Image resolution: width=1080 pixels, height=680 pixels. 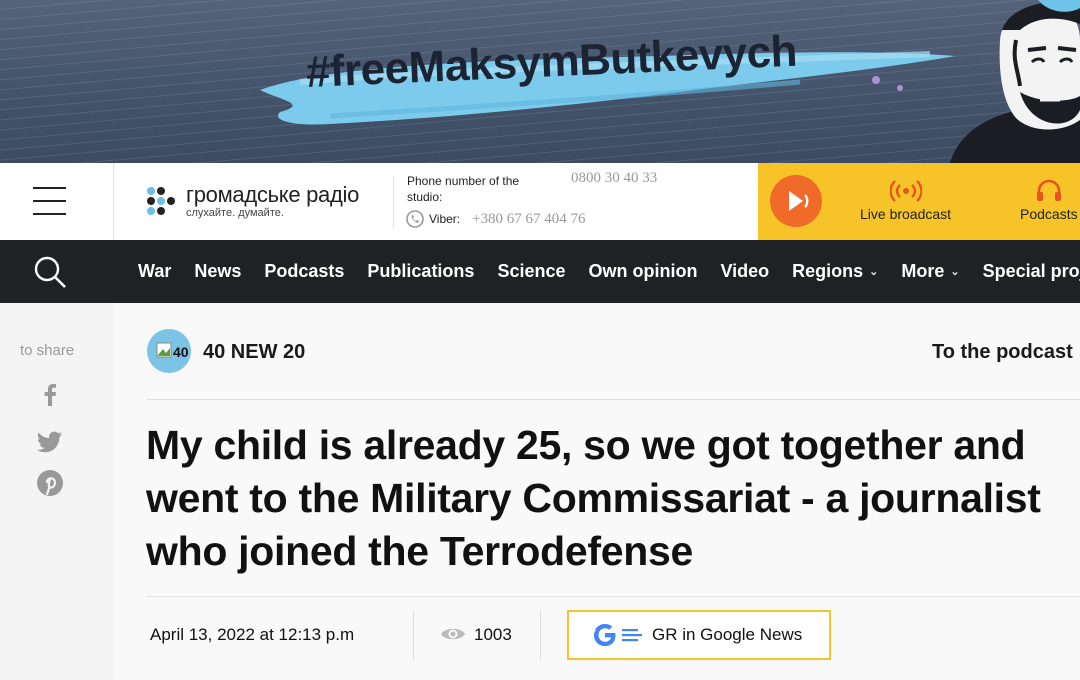 I want to click on nav-item-label: Video, so click(x=745, y=271).